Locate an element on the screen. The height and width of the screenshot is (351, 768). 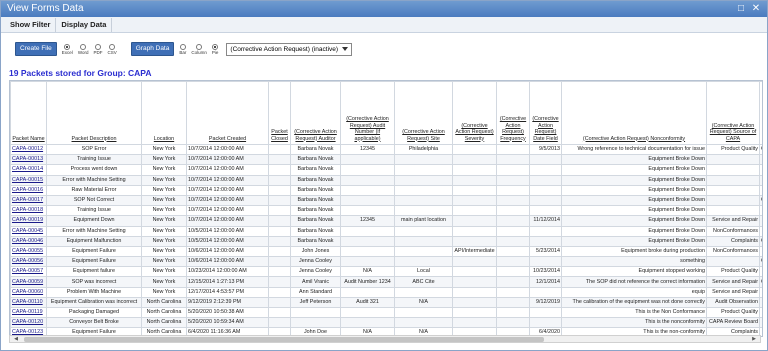
radio-column: Column is located at coordinates (199, 49).